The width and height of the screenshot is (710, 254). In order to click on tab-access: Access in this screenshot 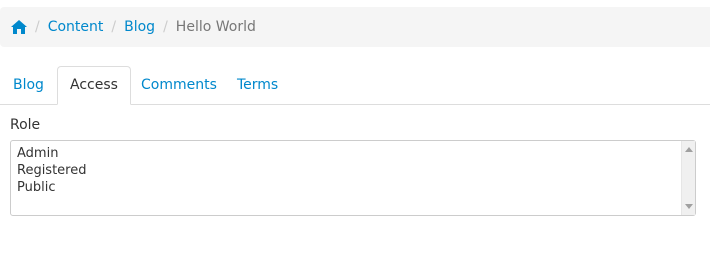, I will do `click(94, 85)`.